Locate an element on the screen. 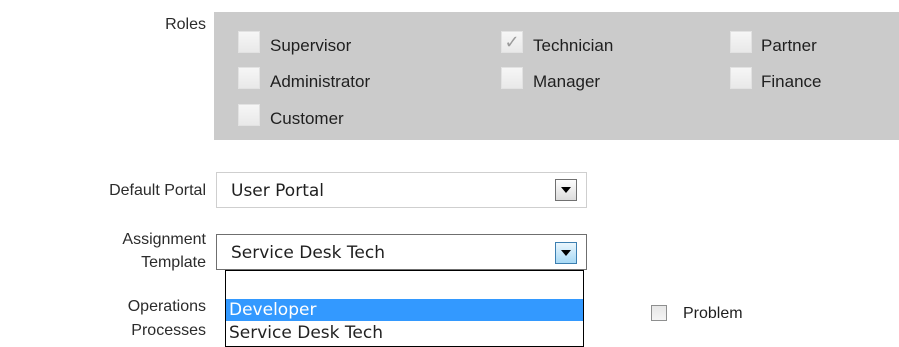 This screenshot has width=899, height=347. technician-checkbox: ✓ is located at coordinates (512, 42).